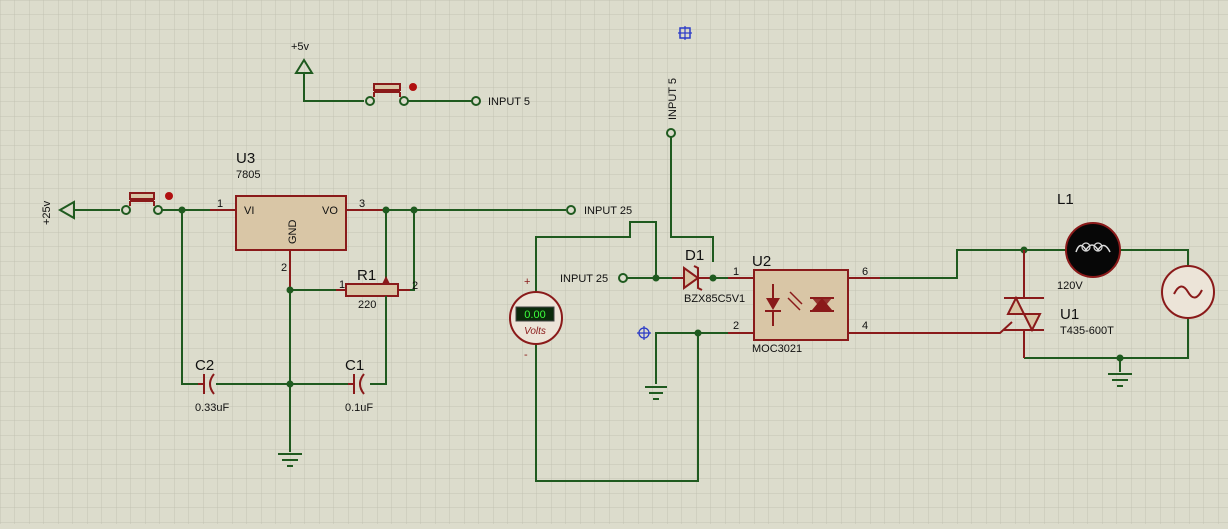 The width and height of the screenshot is (1228, 529). I want to click on svg-text: 6, so click(865, 272).